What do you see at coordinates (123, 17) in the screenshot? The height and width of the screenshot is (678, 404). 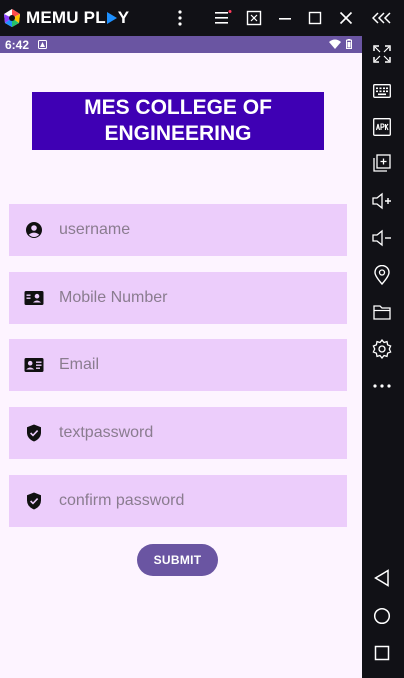 I see `brand-text-part2: Y` at bounding box center [123, 17].